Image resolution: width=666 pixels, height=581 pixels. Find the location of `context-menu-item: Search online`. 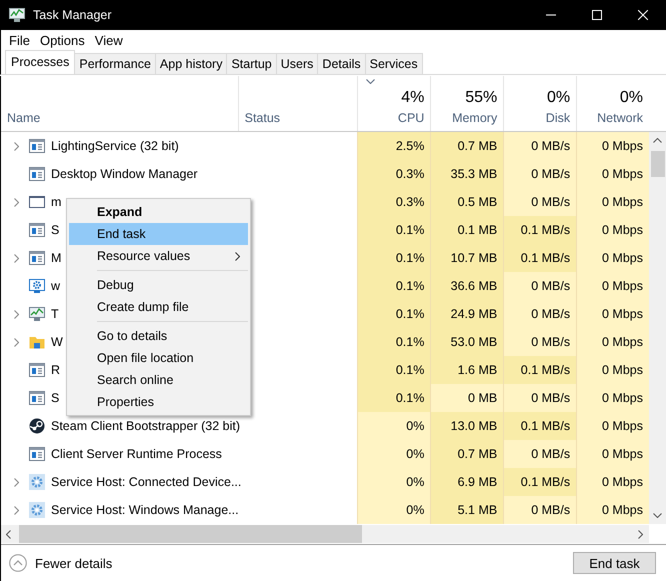

context-menu-item: Search online is located at coordinates (158, 380).